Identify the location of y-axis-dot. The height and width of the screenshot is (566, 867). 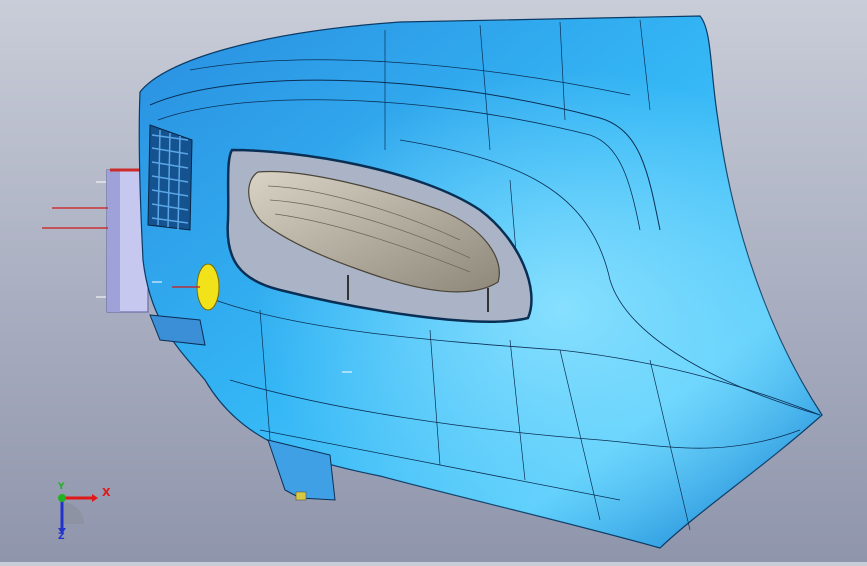
(62, 498).